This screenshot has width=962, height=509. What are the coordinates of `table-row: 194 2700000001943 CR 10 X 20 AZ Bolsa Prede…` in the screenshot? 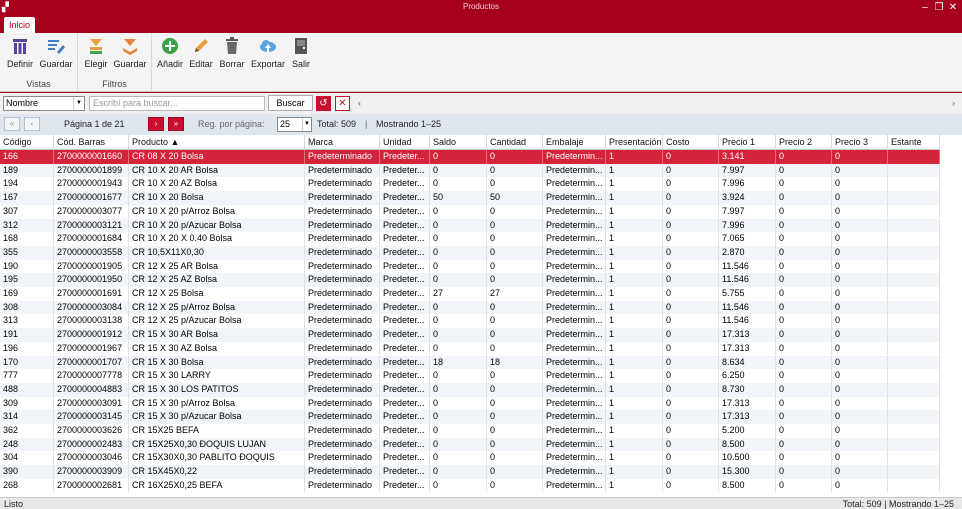 It's located at (470, 184).